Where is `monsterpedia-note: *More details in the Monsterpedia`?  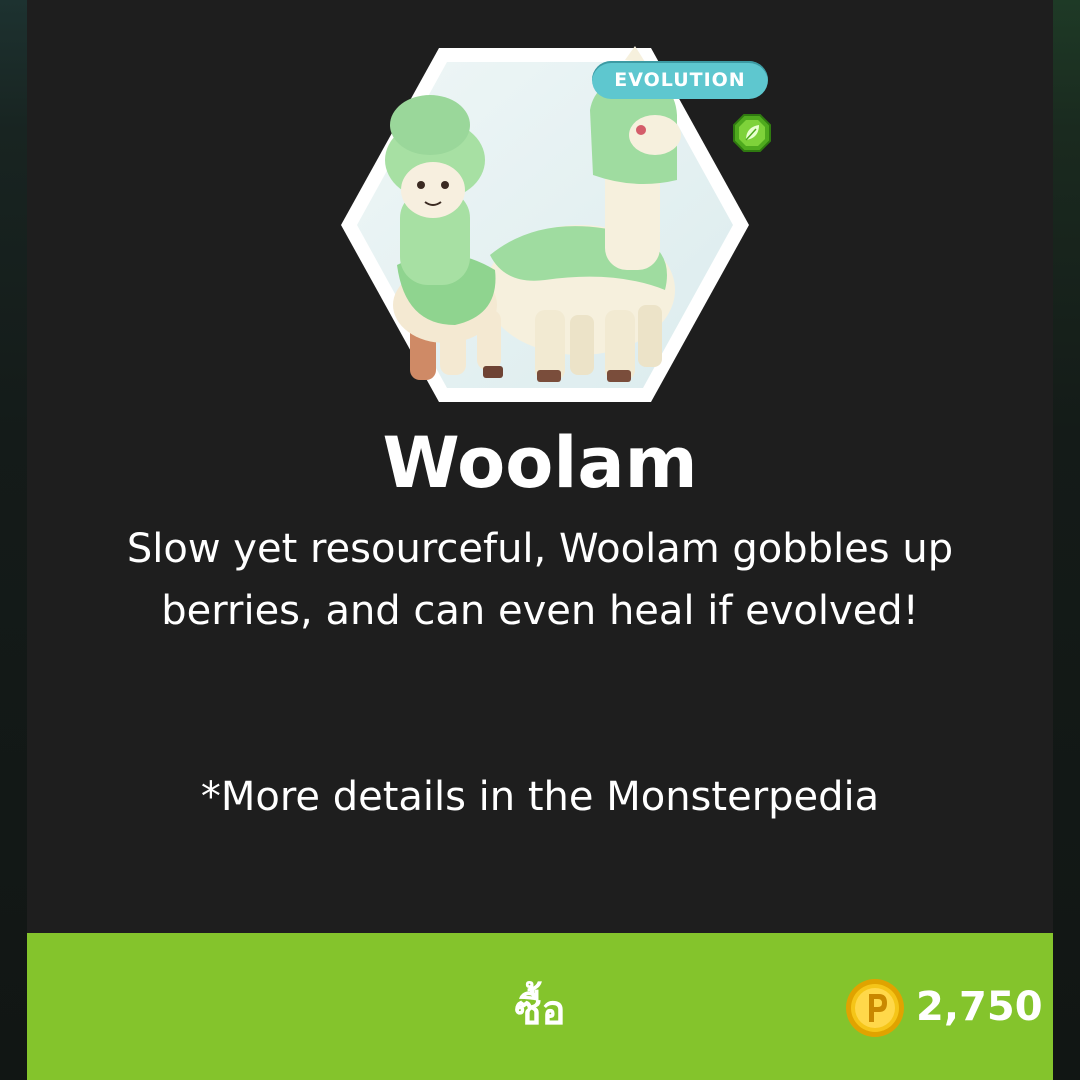
monsterpedia-note: *More details in the Monsterpedia is located at coordinates (540, 797).